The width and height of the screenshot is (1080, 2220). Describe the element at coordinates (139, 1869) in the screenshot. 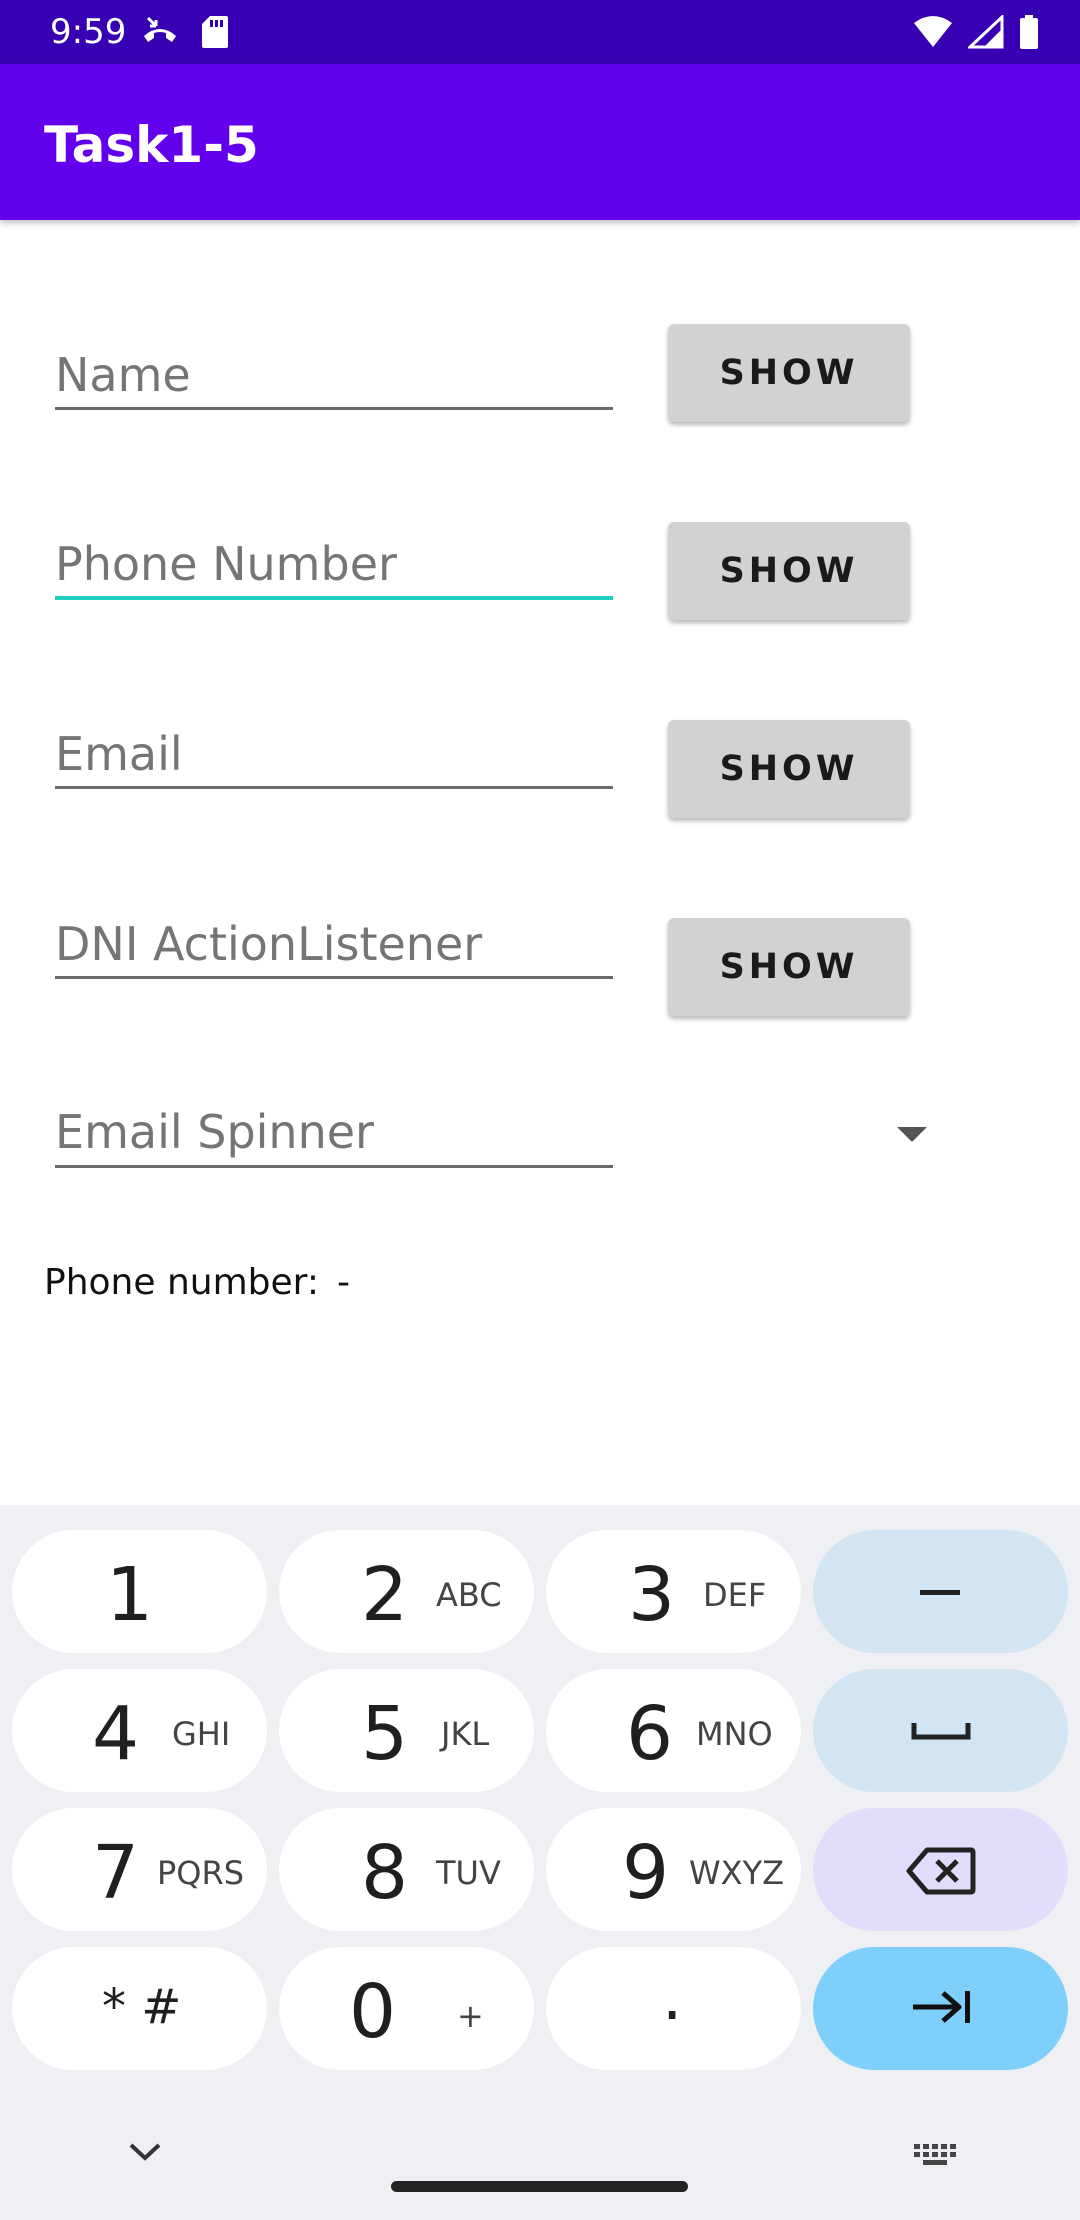

I see `key-7: 7 PQRS` at that location.